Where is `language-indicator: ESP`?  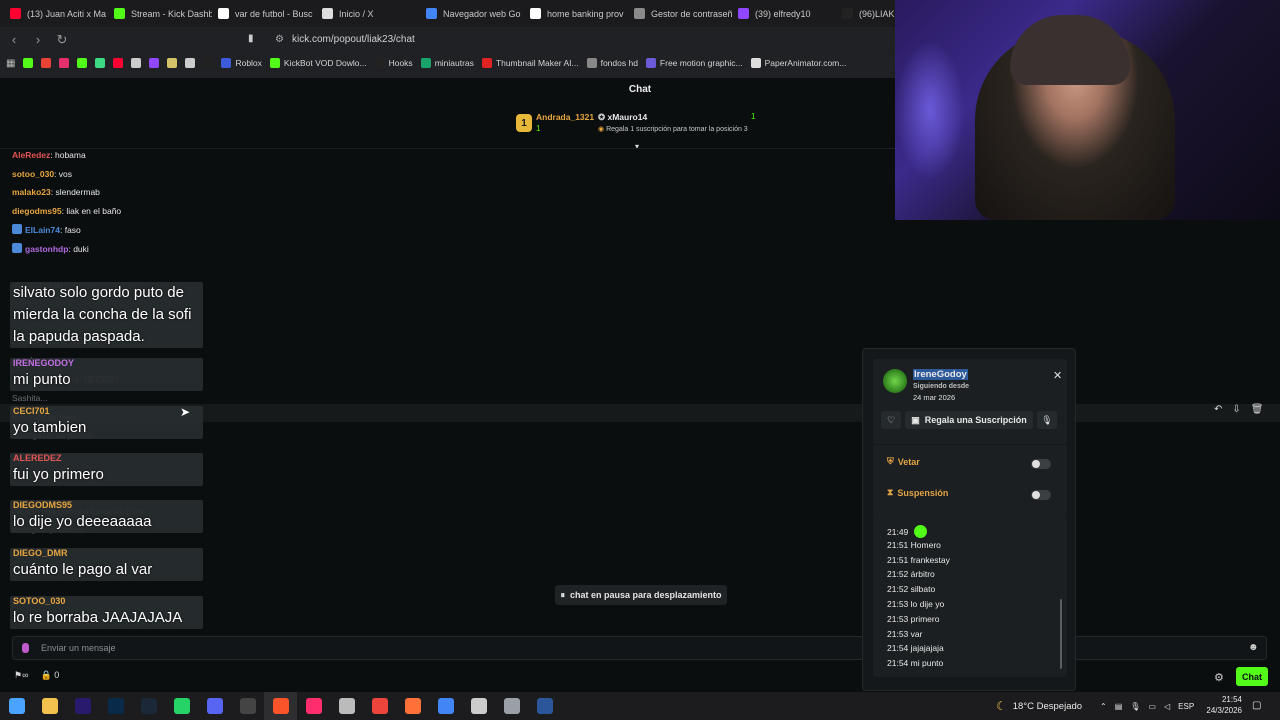 language-indicator: ESP is located at coordinates (1186, 706).